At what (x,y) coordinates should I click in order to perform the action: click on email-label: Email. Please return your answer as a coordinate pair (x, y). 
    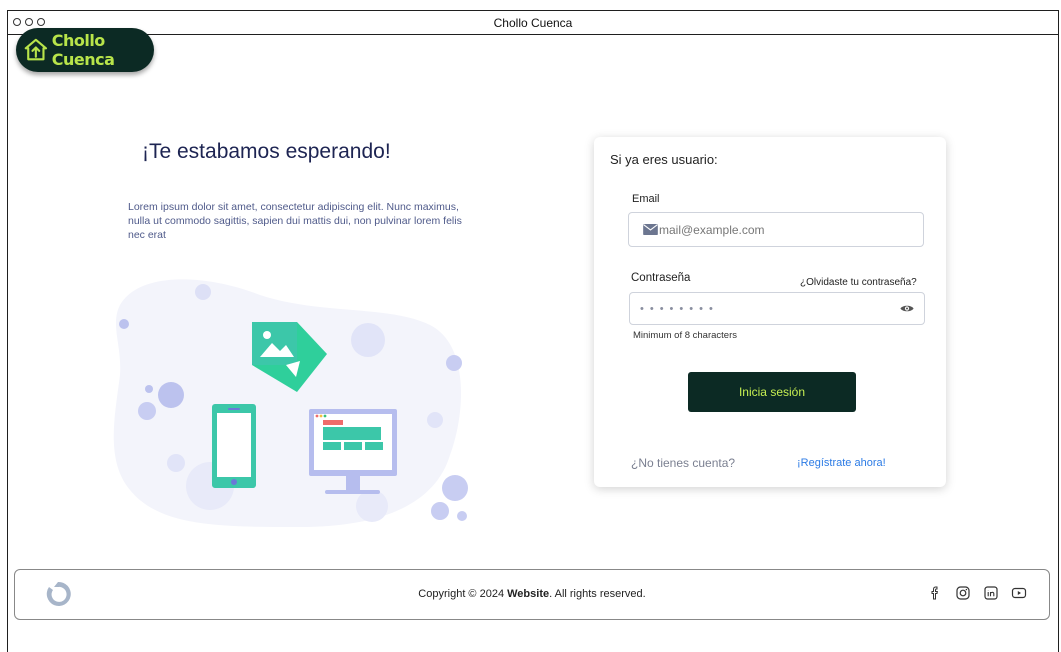
    Looking at the image, I should click on (646, 199).